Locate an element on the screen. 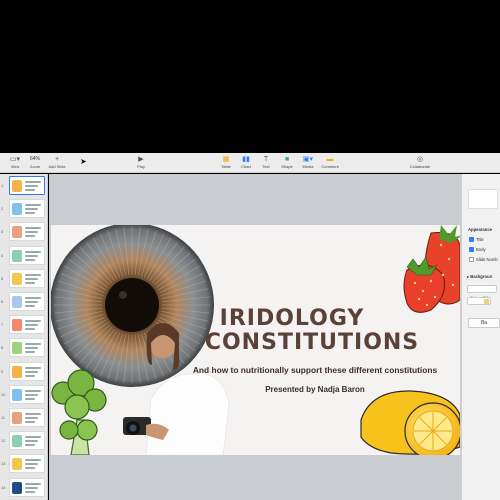  collaborate-button: ◎ Collaborate is located at coordinates (420, 162).